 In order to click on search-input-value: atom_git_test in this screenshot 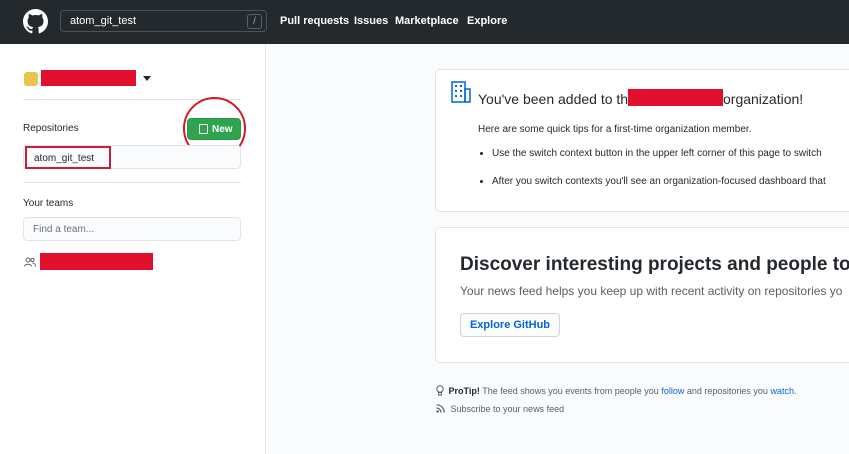, I will do `click(103, 21)`.